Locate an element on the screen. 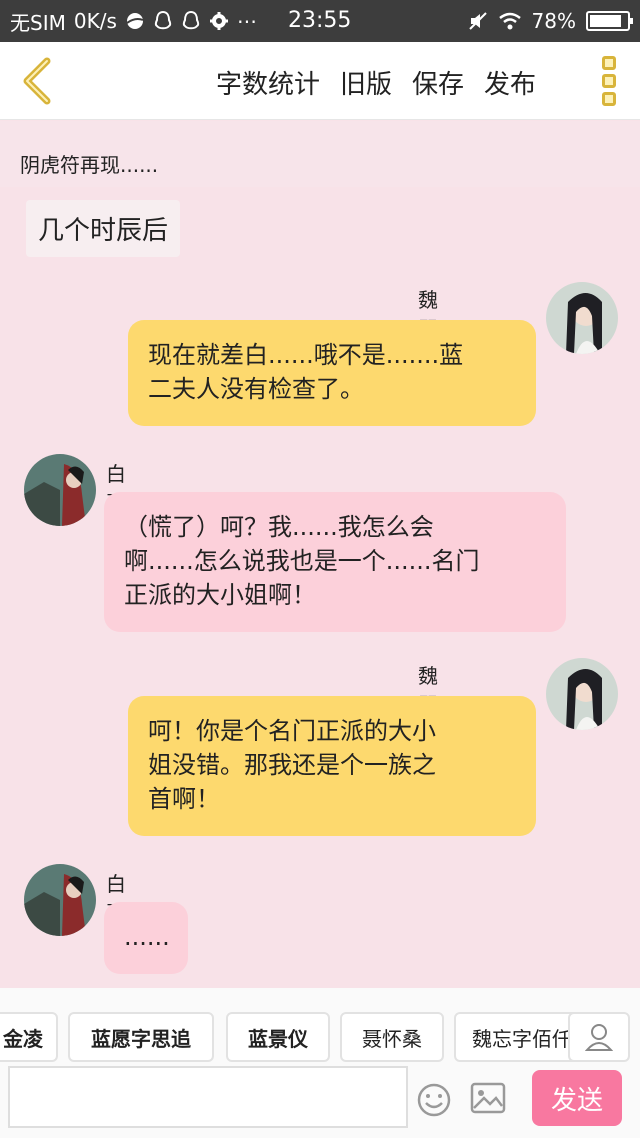 Image resolution: width=640 pixels, height=1138 pixels. more-dots-icon: ⋯ is located at coordinates (246, 21).